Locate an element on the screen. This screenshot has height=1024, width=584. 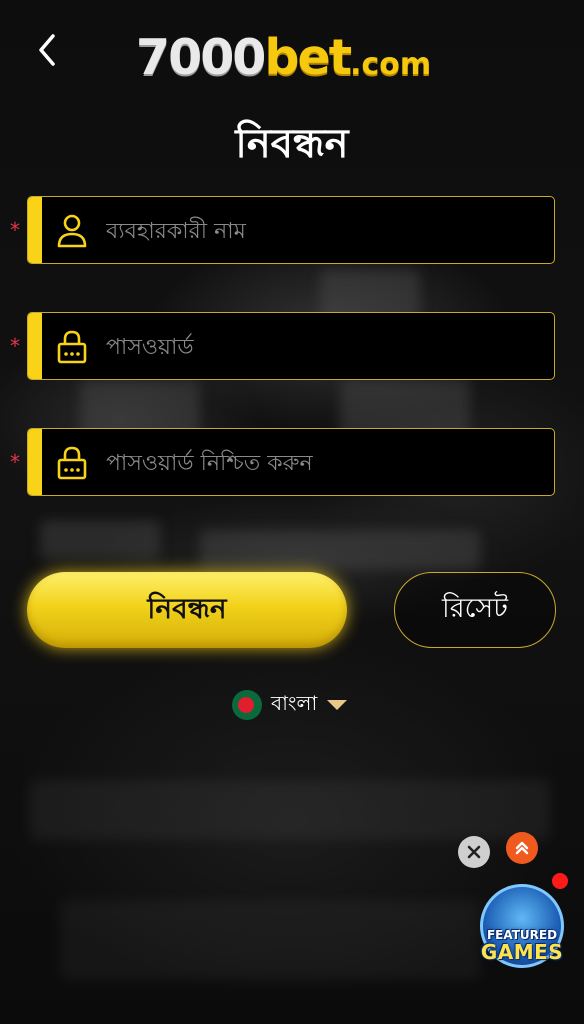
password-field is located at coordinates (291, 346).